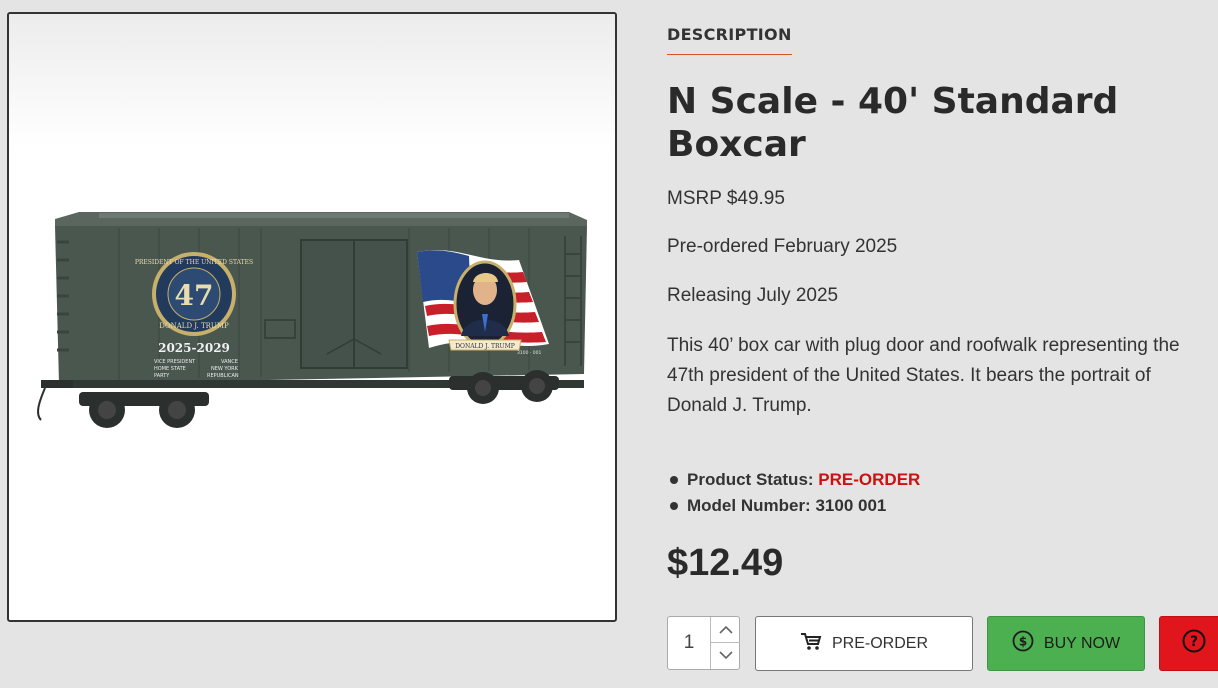 The width and height of the screenshot is (1218, 688). I want to click on model-number: 3100 001, so click(851, 505).